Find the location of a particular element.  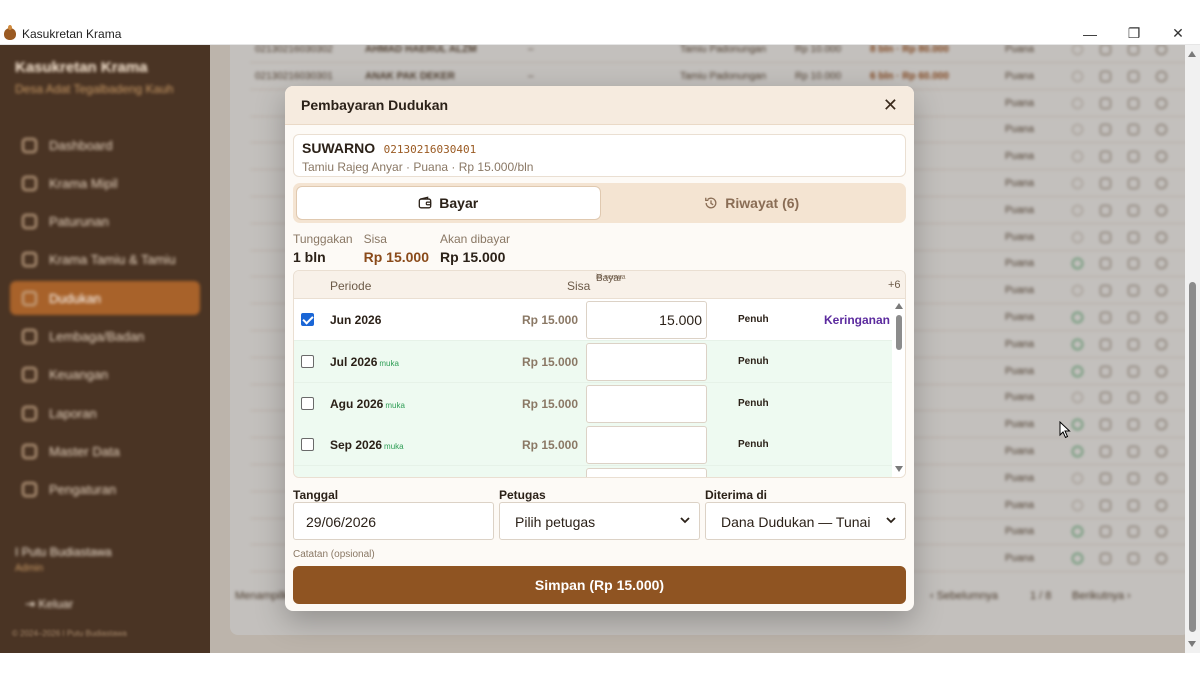

period-row: Sep 2026 muka Rp 15.000 Penuh is located at coordinates (593, 445).